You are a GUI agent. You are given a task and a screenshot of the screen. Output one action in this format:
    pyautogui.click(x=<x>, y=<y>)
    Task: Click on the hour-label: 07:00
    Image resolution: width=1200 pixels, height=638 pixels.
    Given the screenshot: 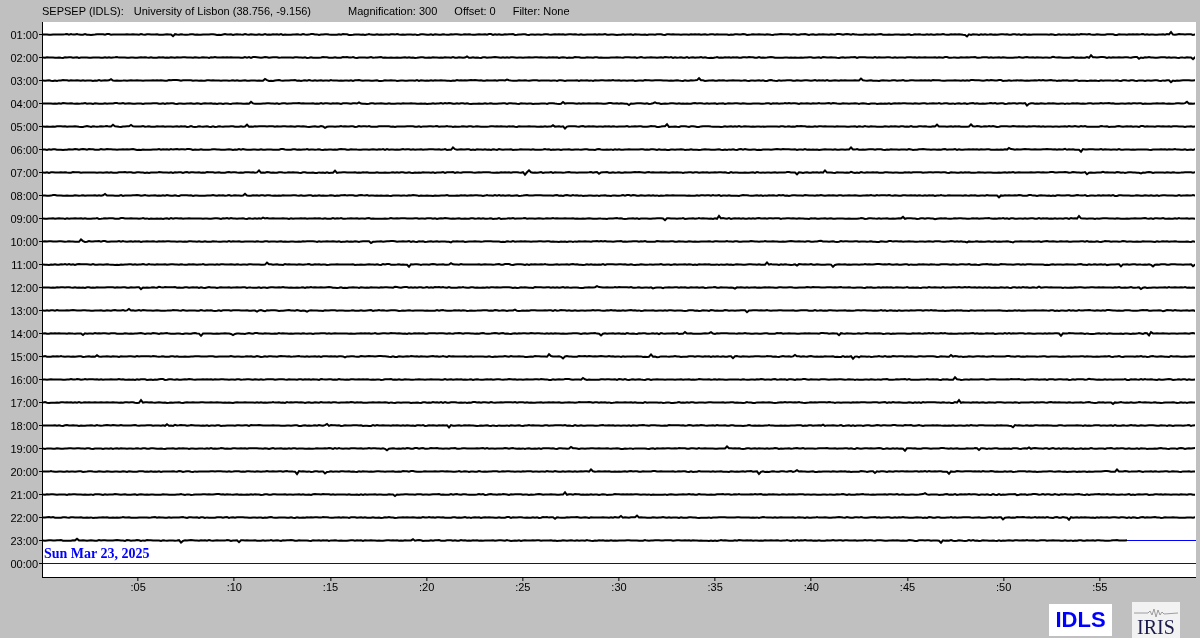 What is the action you would take?
    pyautogui.click(x=24, y=172)
    